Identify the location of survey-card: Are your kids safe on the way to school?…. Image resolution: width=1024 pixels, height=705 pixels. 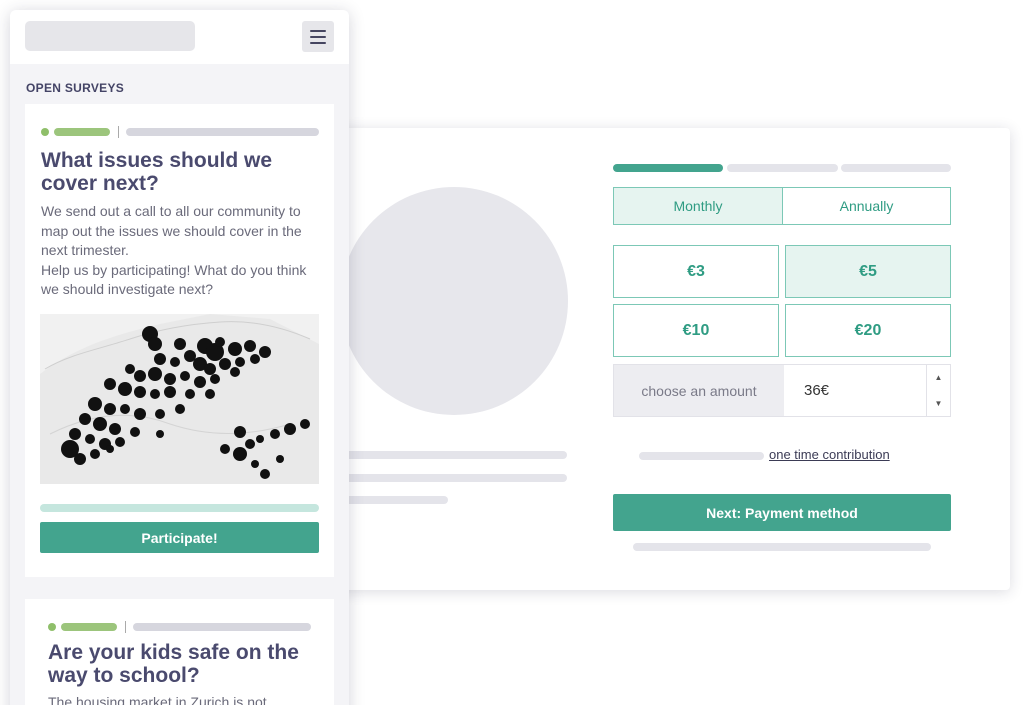
(179, 652).